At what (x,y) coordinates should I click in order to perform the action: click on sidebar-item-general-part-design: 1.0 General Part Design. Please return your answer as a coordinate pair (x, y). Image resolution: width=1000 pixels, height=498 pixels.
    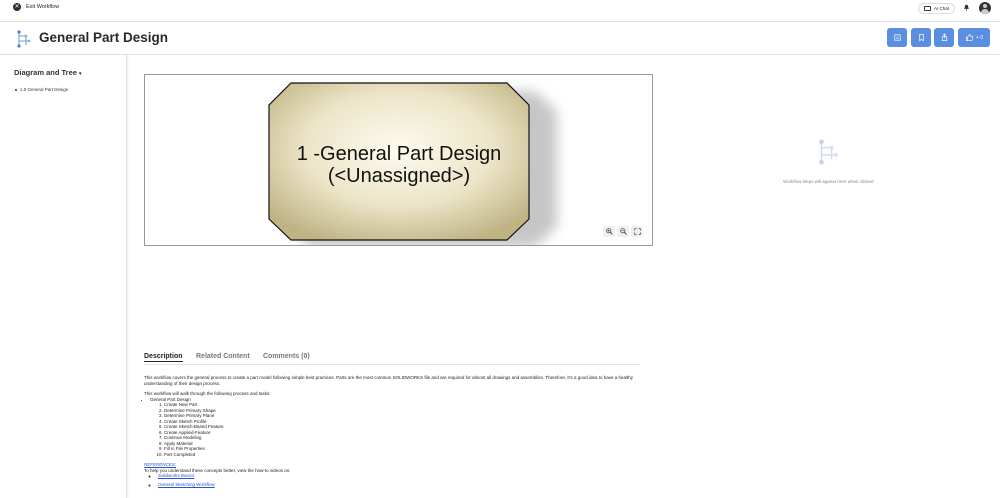
    Looking at the image, I should click on (41, 89).